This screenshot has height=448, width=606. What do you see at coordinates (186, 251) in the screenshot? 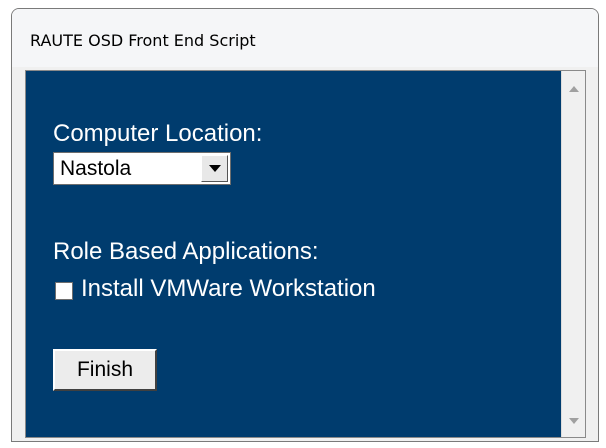
I see `role-based-applications-label: Role Based Applications:` at bounding box center [186, 251].